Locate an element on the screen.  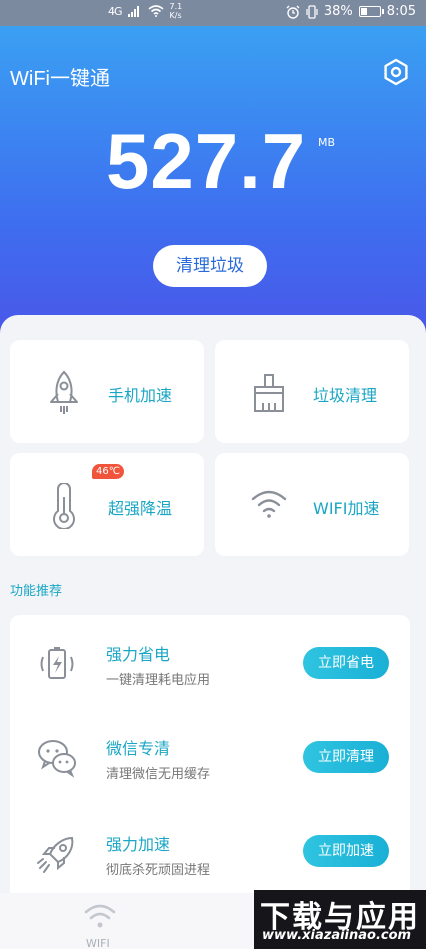
network-type: 4G is located at coordinates (115, 11).